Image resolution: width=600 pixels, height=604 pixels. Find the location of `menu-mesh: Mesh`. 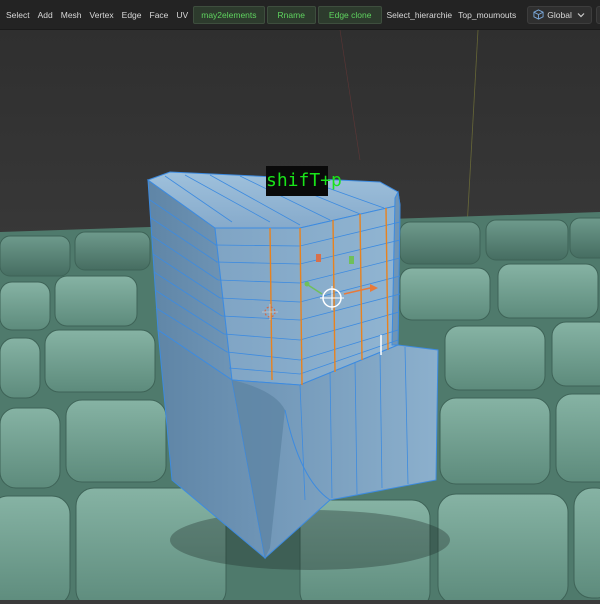

menu-mesh: Mesh is located at coordinates (71, 15).